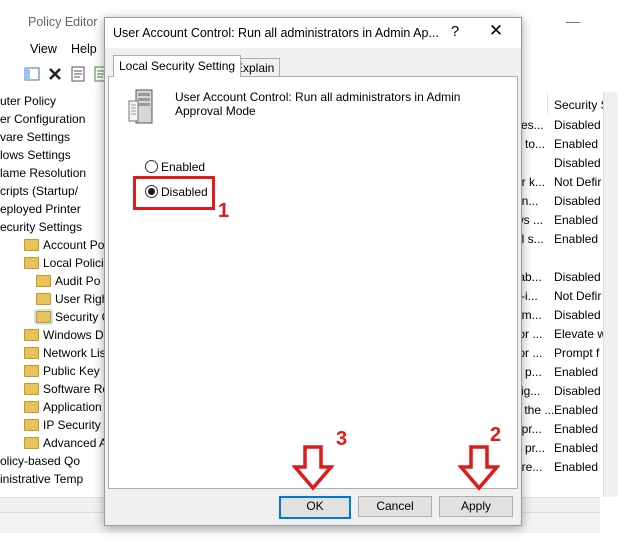 Image resolution: width=635 pixels, height=544 pixels. What do you see at coordinates (73, 371) in the screenshot?
I see `tree-item-label: Public Key P` at bounding box center [73, 371].